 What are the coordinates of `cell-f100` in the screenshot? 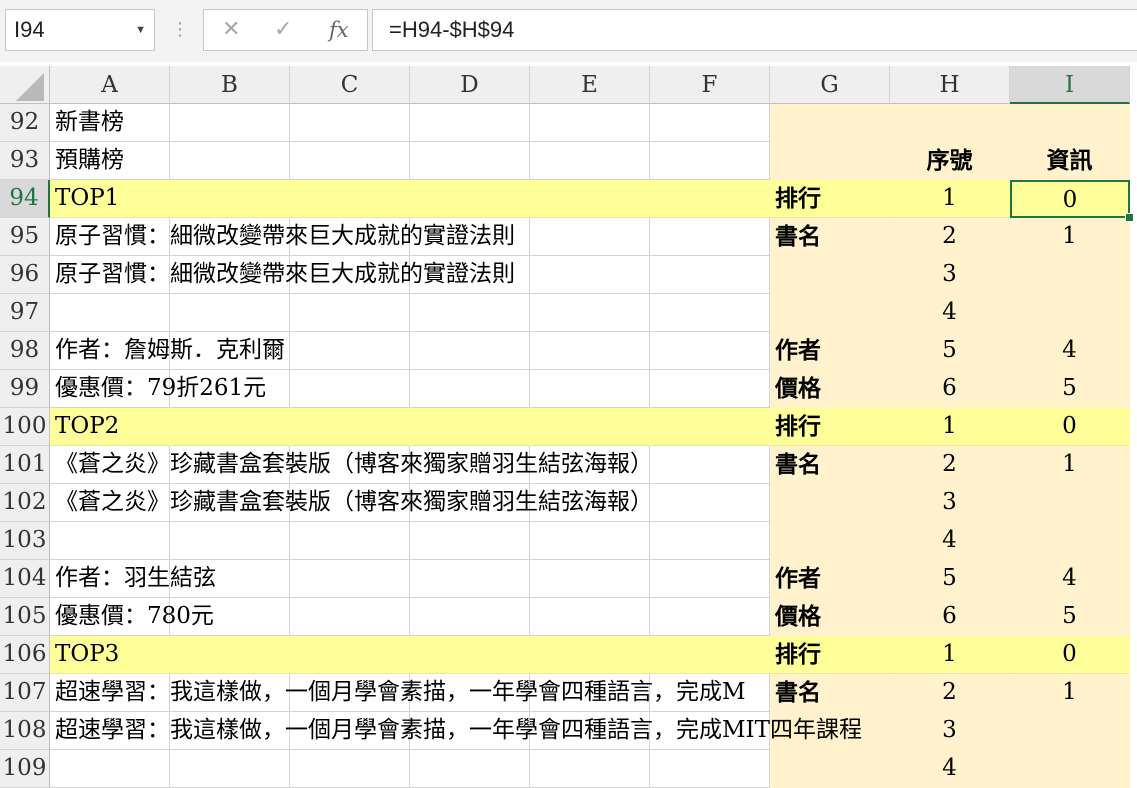 It's located at (710, 427).